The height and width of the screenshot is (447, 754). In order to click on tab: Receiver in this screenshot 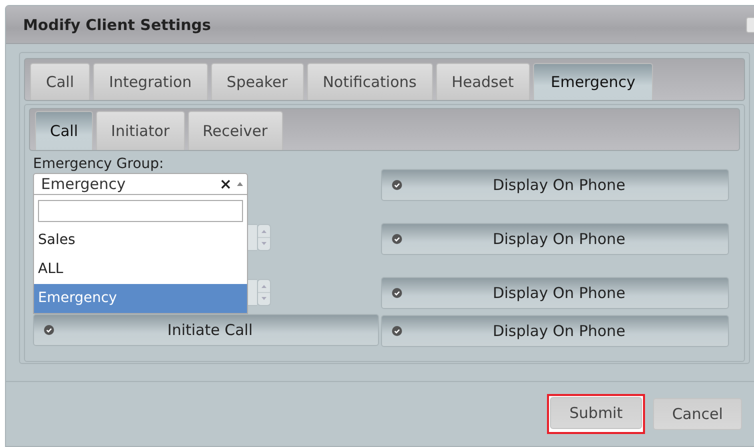, I will do `click(235, 130)`.